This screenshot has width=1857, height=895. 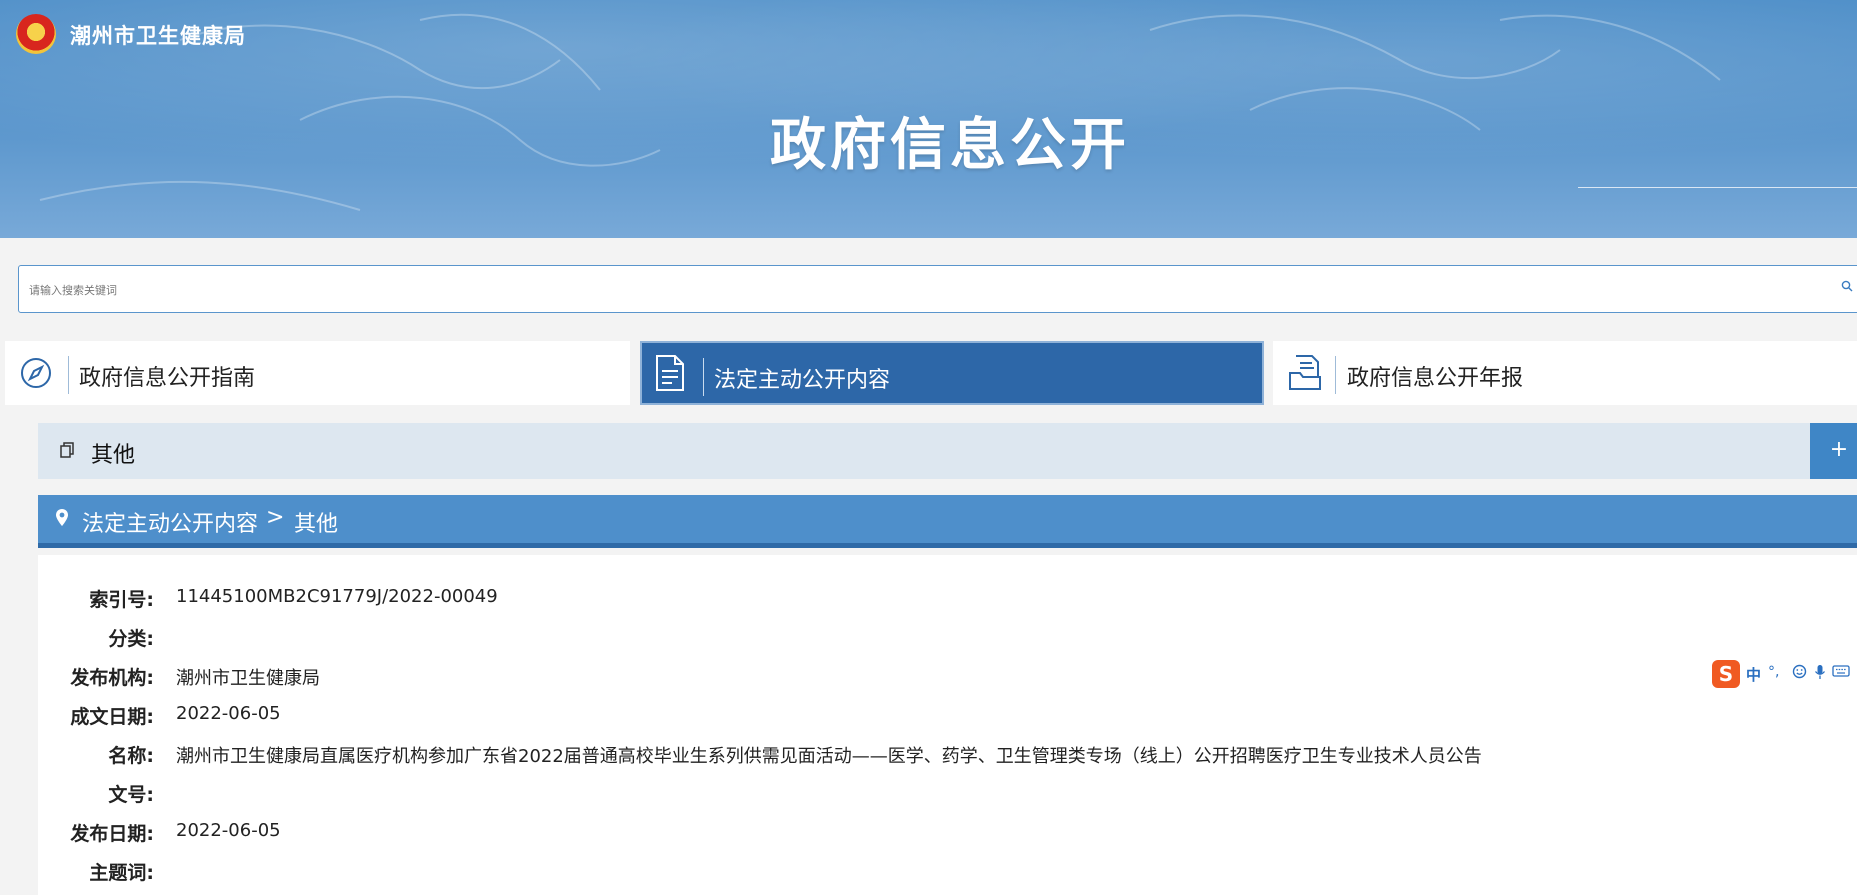 What do you see at coordinates (950, 145) in the screenshot?
I see `page-title: 政府信息公开` at bounding box center [950, 145].